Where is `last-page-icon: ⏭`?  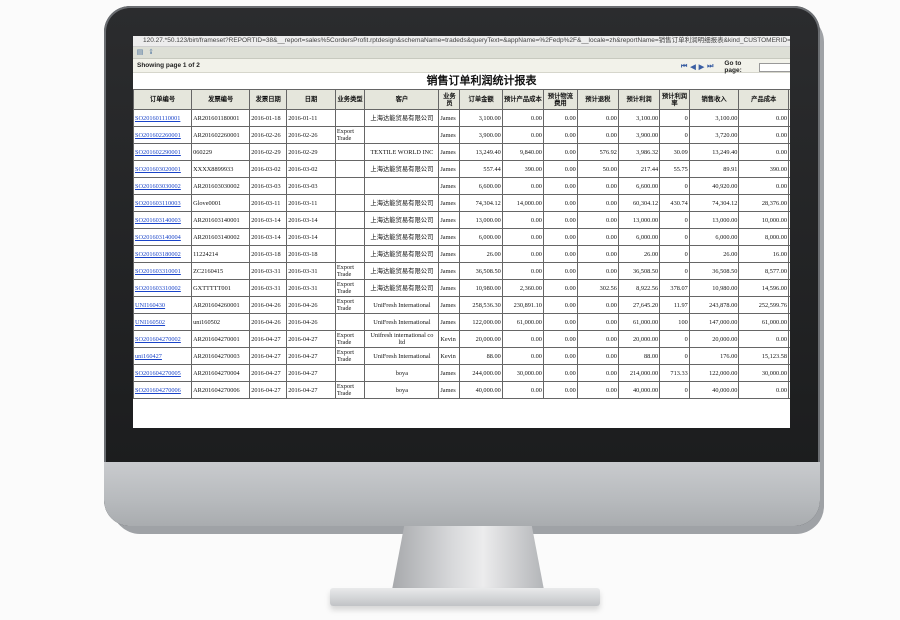
last-page-icon: ⏭ is located at coordinates (710, 67).